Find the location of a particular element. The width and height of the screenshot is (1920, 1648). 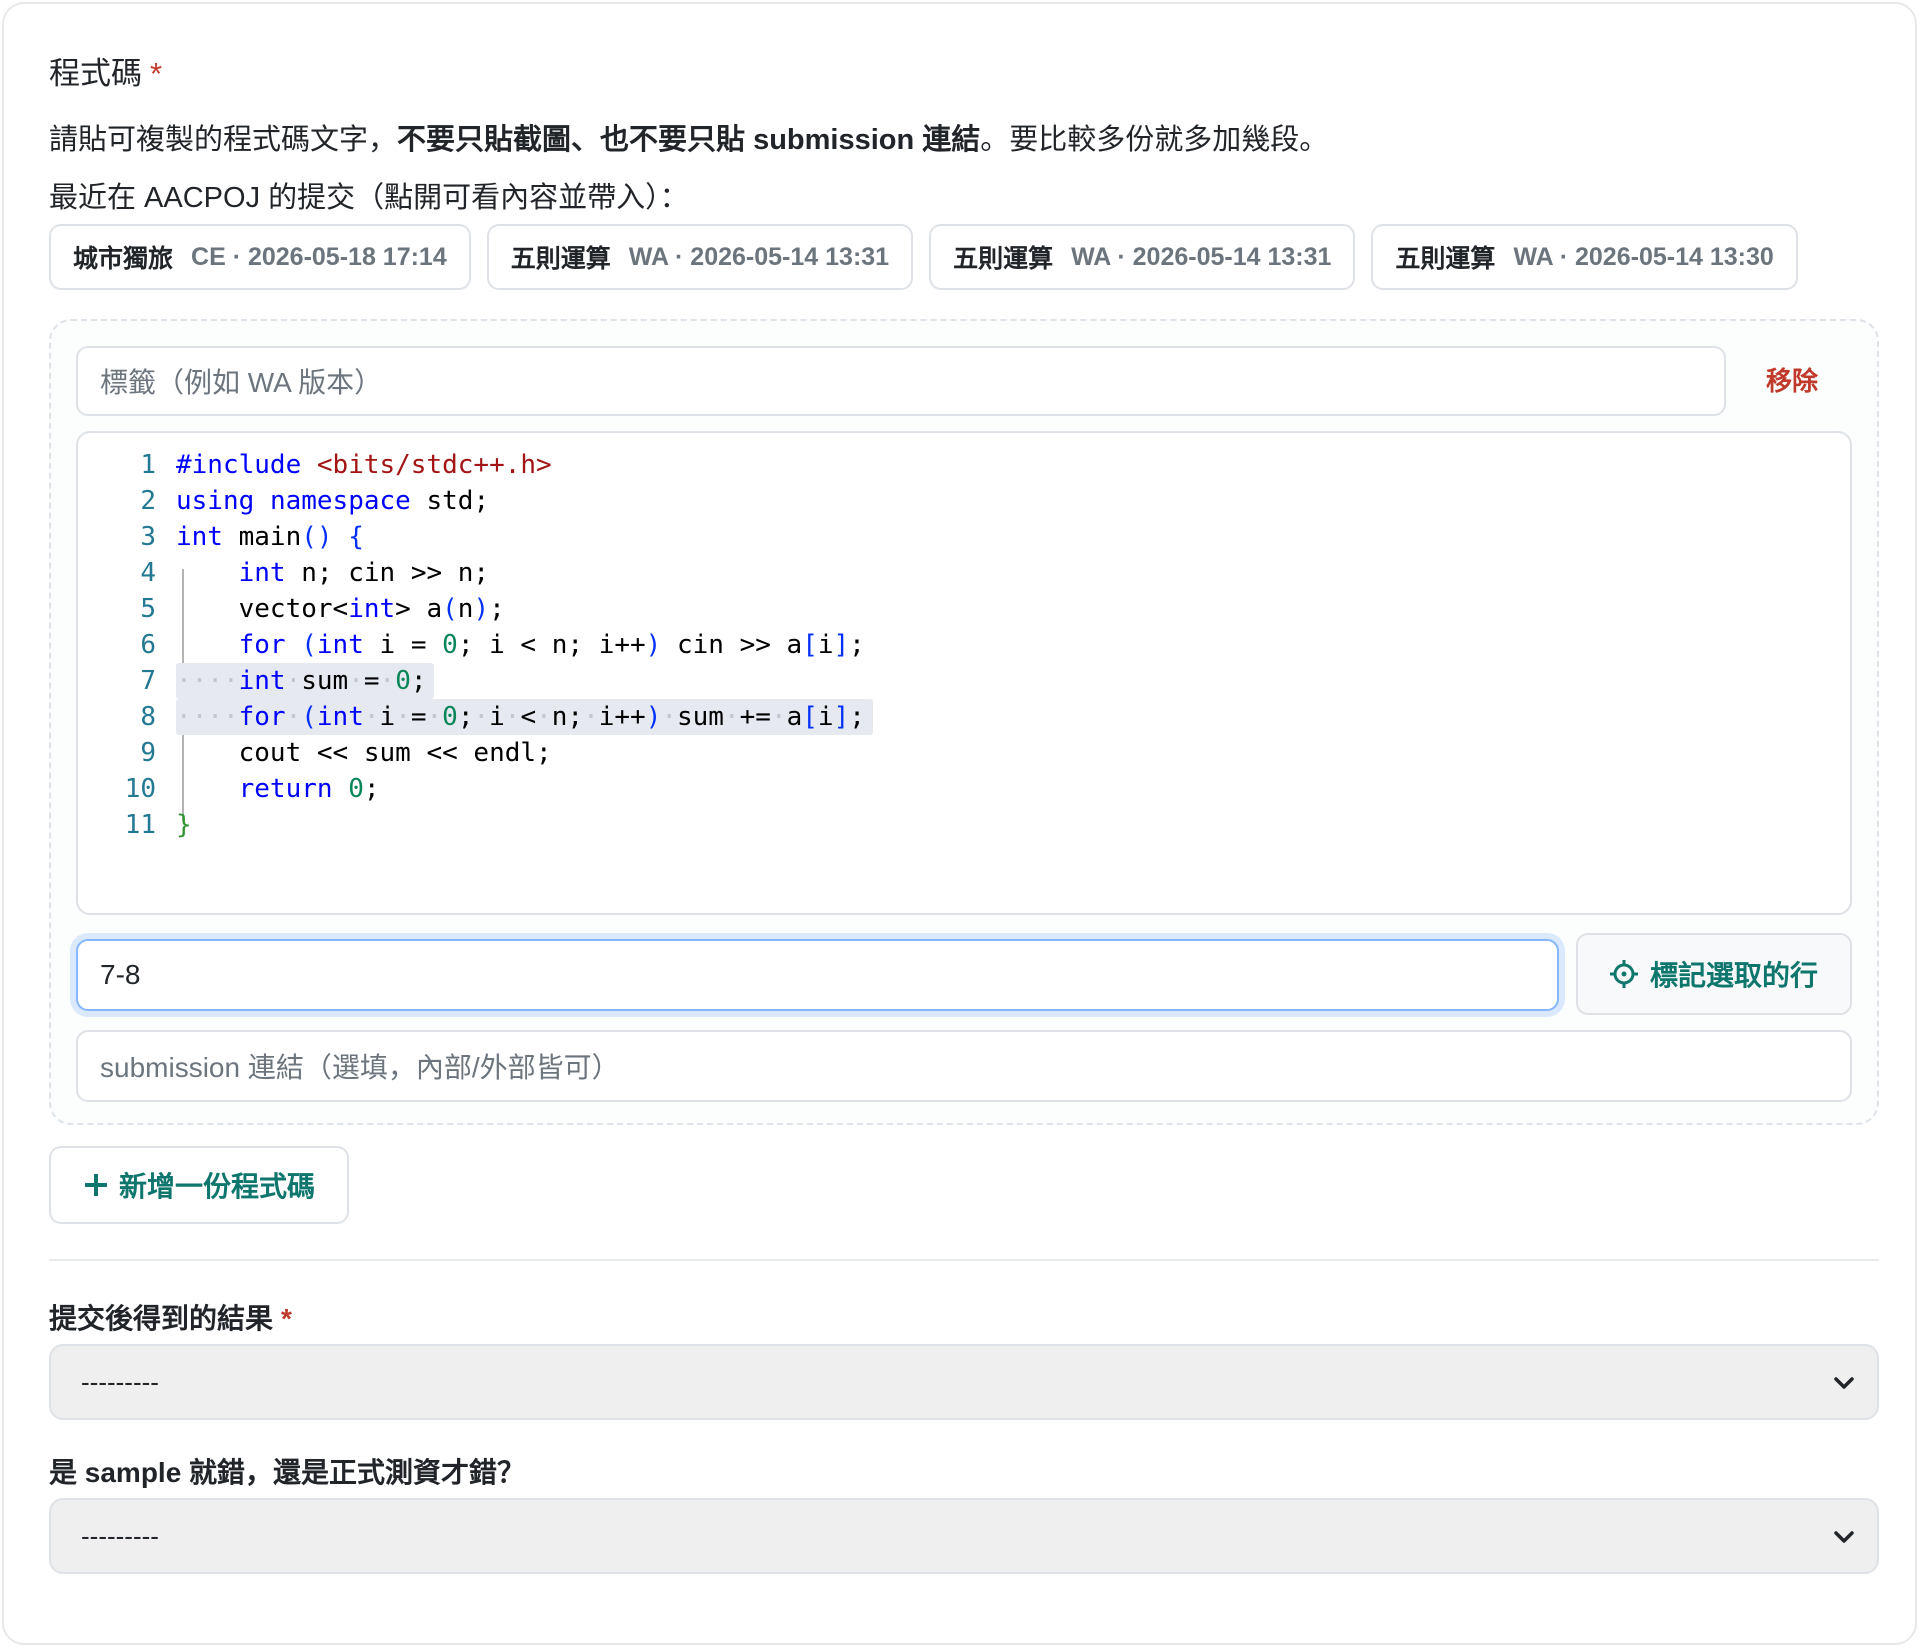

line-number: 5 is located at coordinates (148, 609).